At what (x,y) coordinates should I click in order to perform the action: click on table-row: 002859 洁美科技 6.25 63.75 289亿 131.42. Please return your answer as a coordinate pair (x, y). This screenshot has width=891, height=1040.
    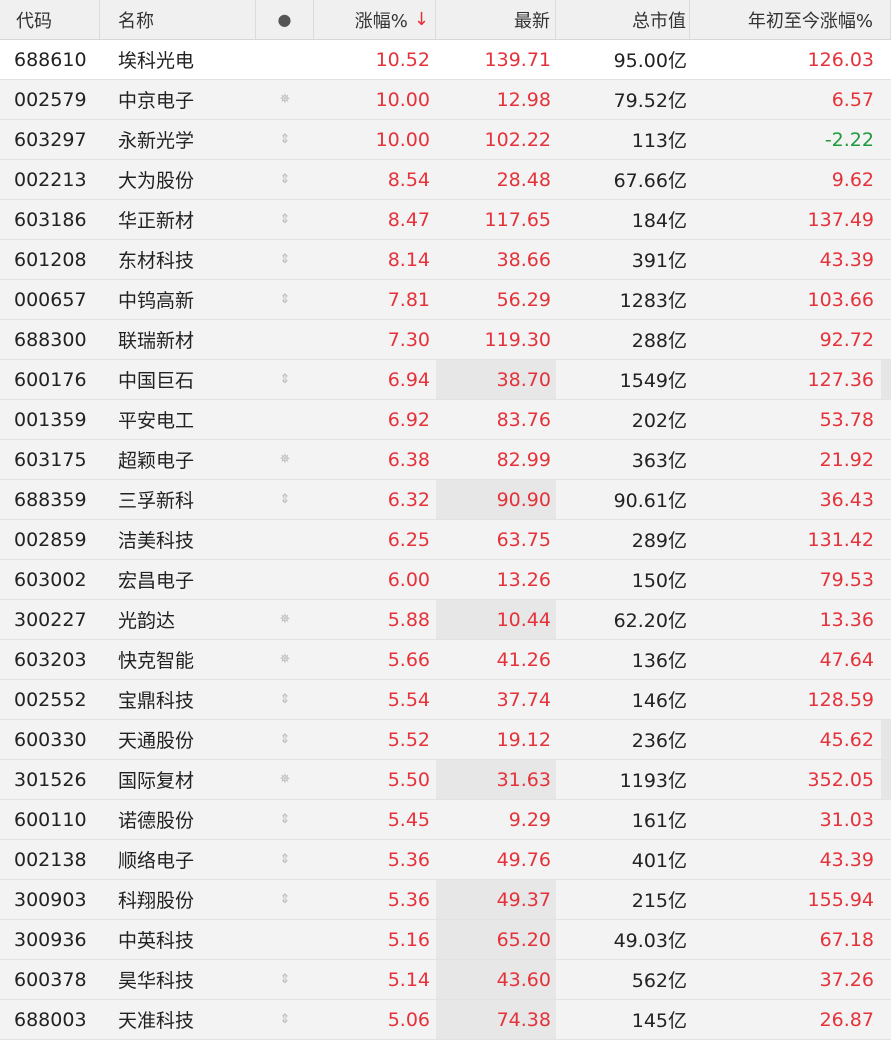
    Looking at the image, I should click on (445, 540).